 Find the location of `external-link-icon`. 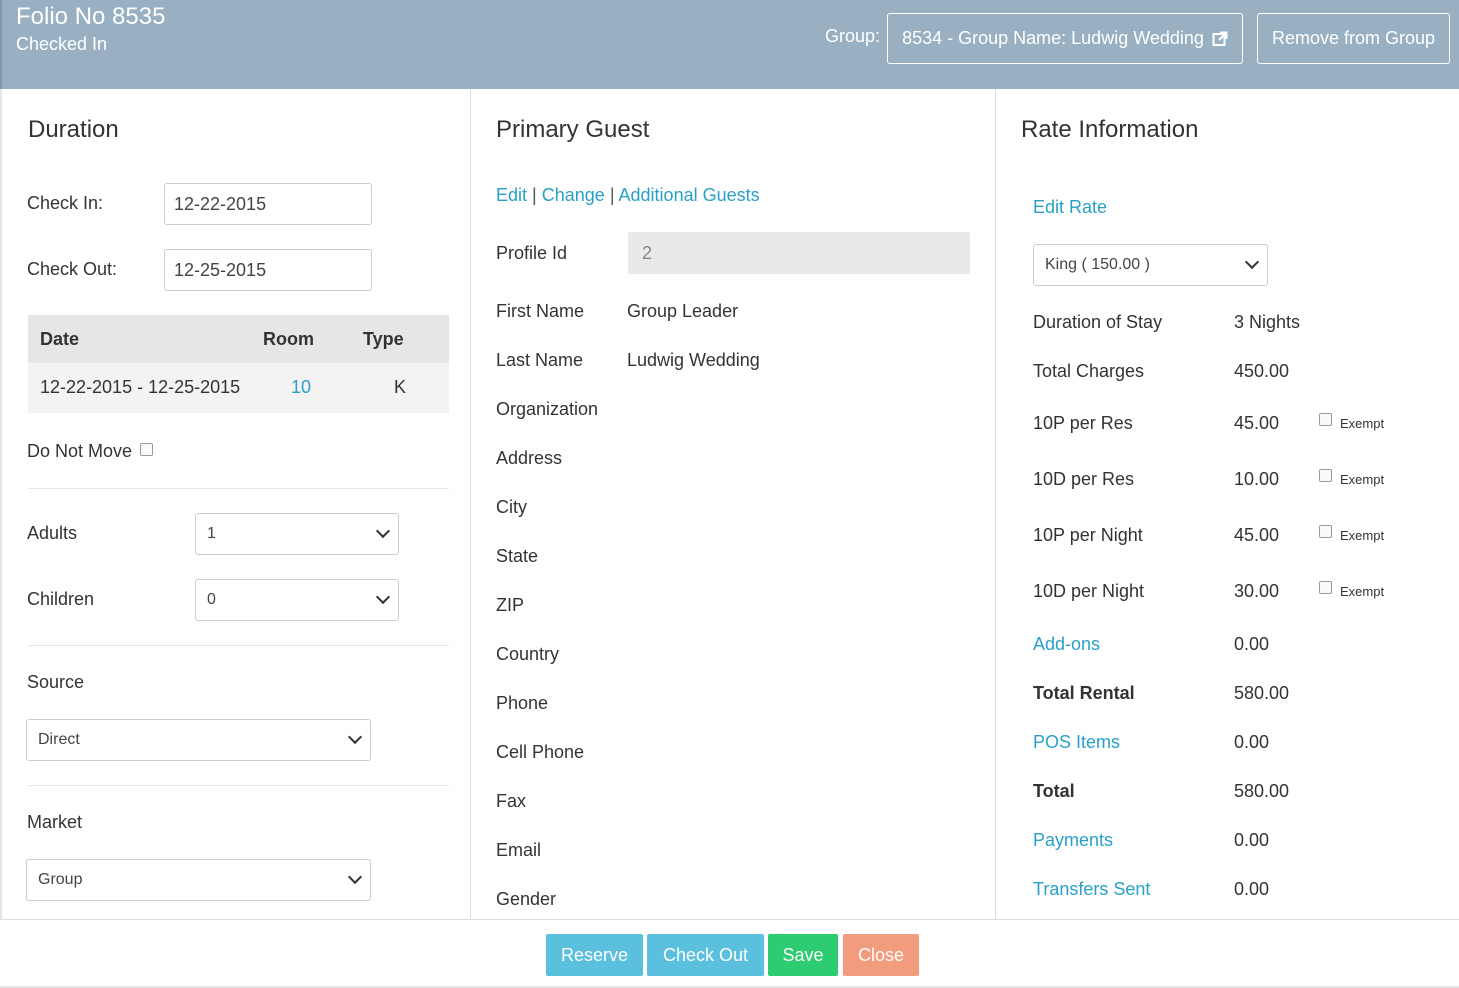

external-link-icon is located at coordinates (1220, 38).